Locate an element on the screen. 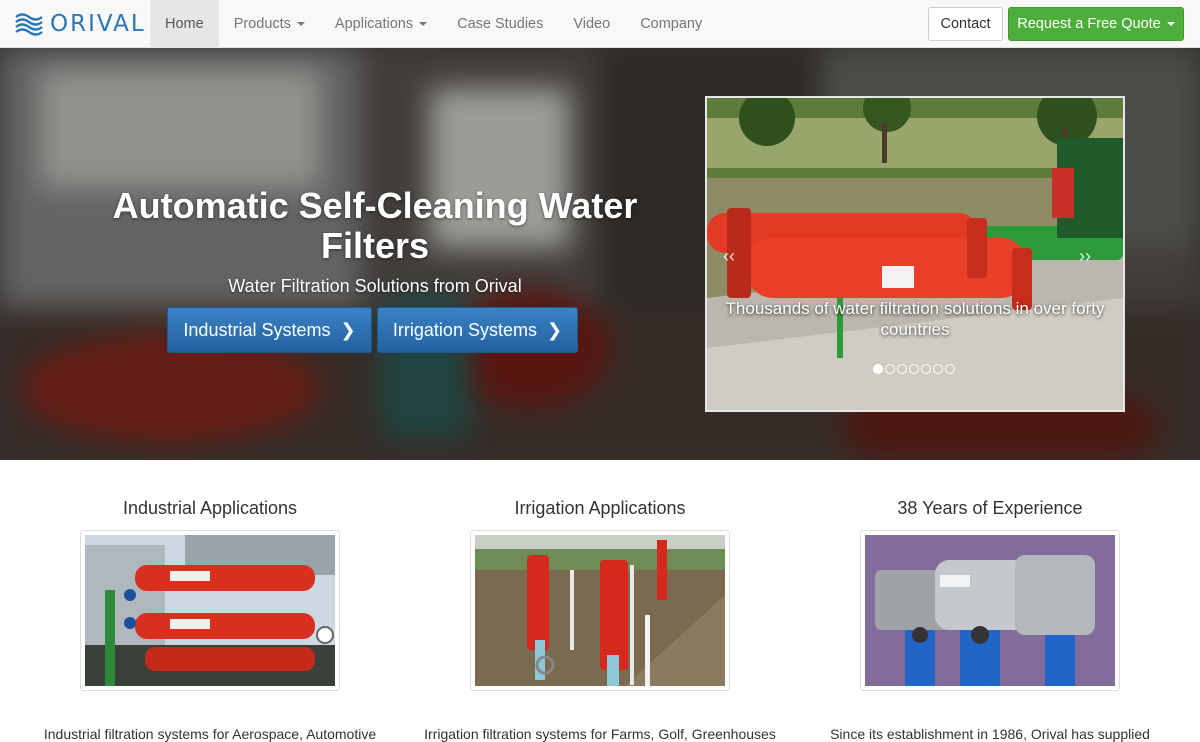 The width and height of the screenshot is (1200, 742). nav-label: Video is located at coordinates (592, 24).